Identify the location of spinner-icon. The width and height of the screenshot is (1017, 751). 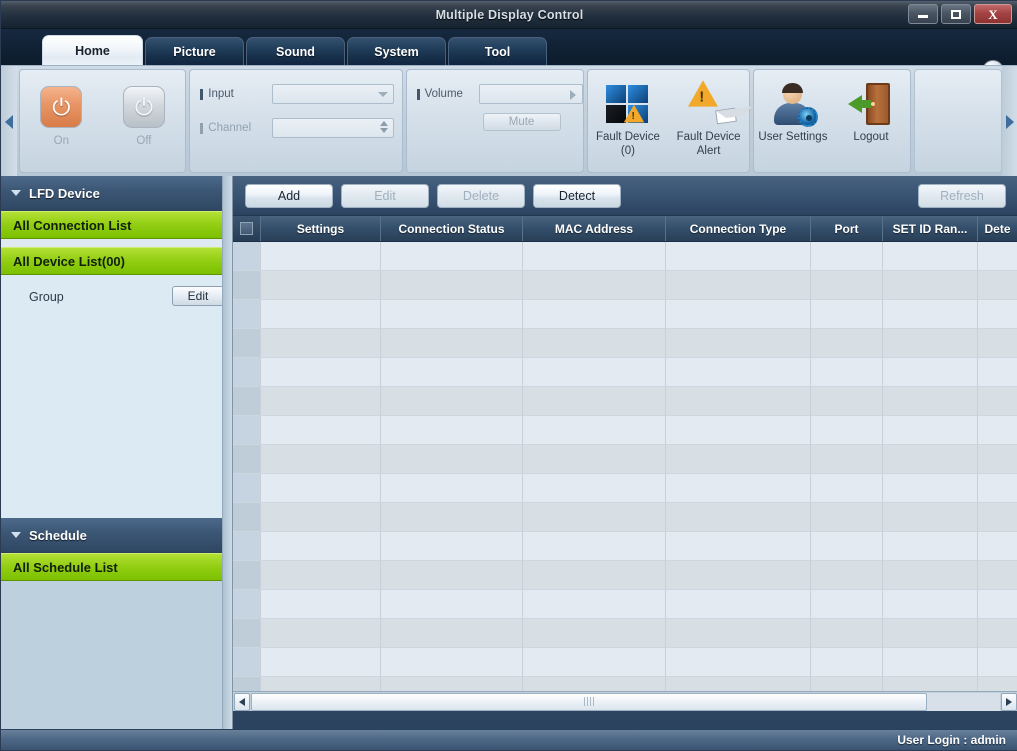
(384, 127).